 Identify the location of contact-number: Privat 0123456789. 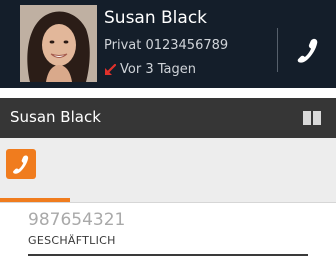
(166, 45).